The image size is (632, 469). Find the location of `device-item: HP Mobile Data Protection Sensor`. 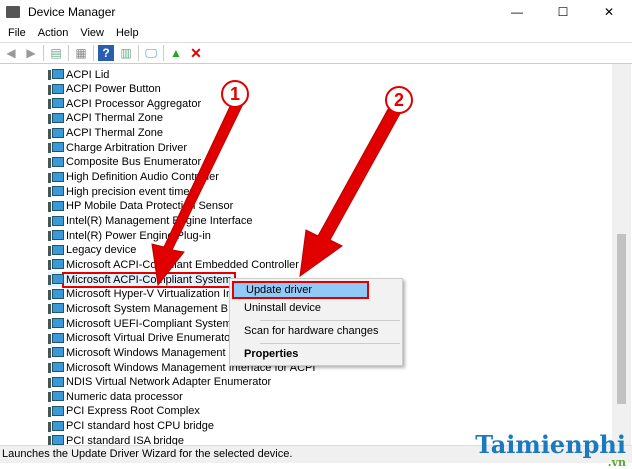

device-item: HP Mobile Data Protection Sensor is located at coordinates (140, 206).